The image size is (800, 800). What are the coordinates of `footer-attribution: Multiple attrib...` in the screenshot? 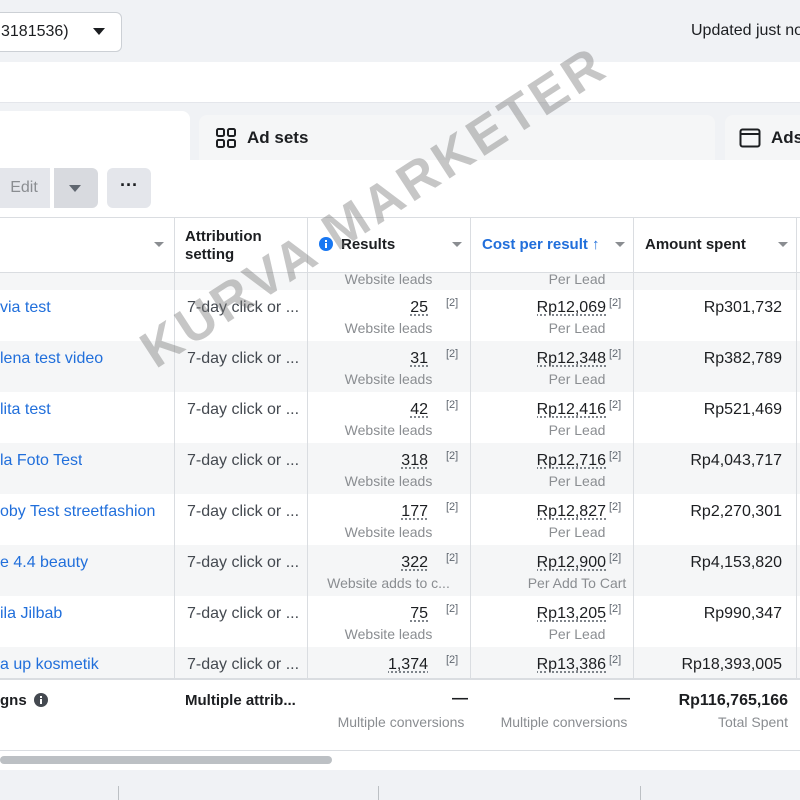 It's located at (240, 700).